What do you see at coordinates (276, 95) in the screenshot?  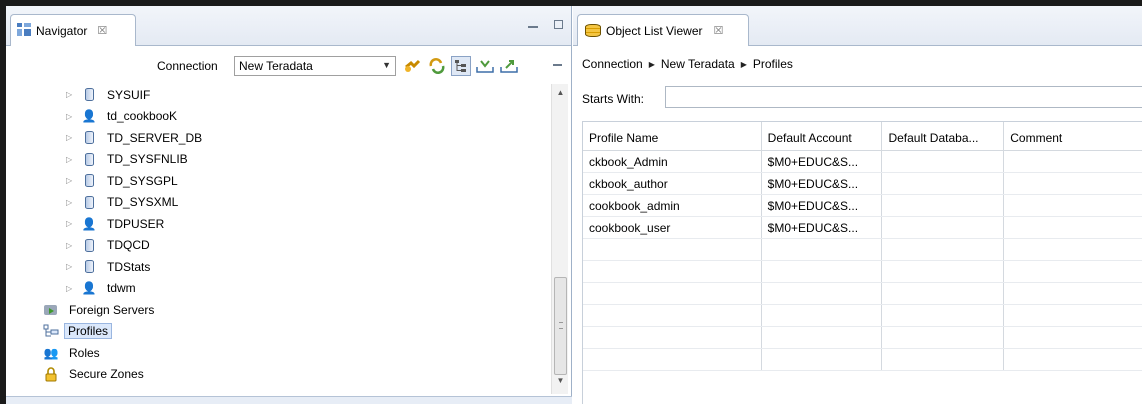 I see `tree-item-database: ▷ SYSUIF` at bounding box center [276, 95].